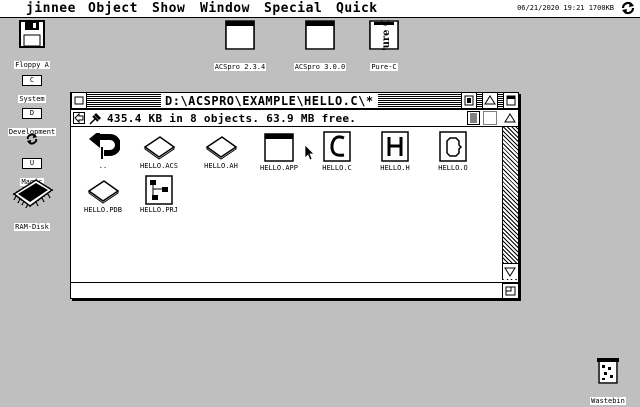 The height and width of the screenshot is (407, 640). I want to click on close-icon, so click(79, 100).